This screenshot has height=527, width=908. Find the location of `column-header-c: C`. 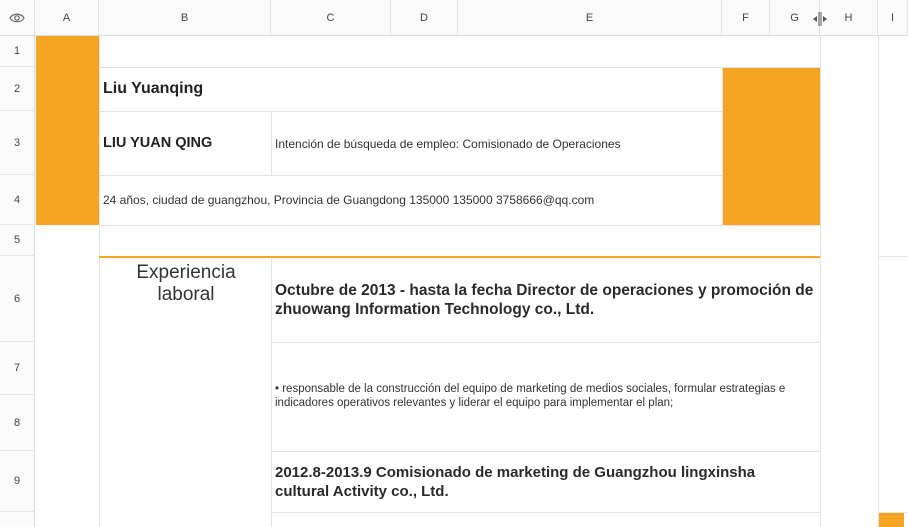

column-header-c: C is located at coordinates (331, 18).